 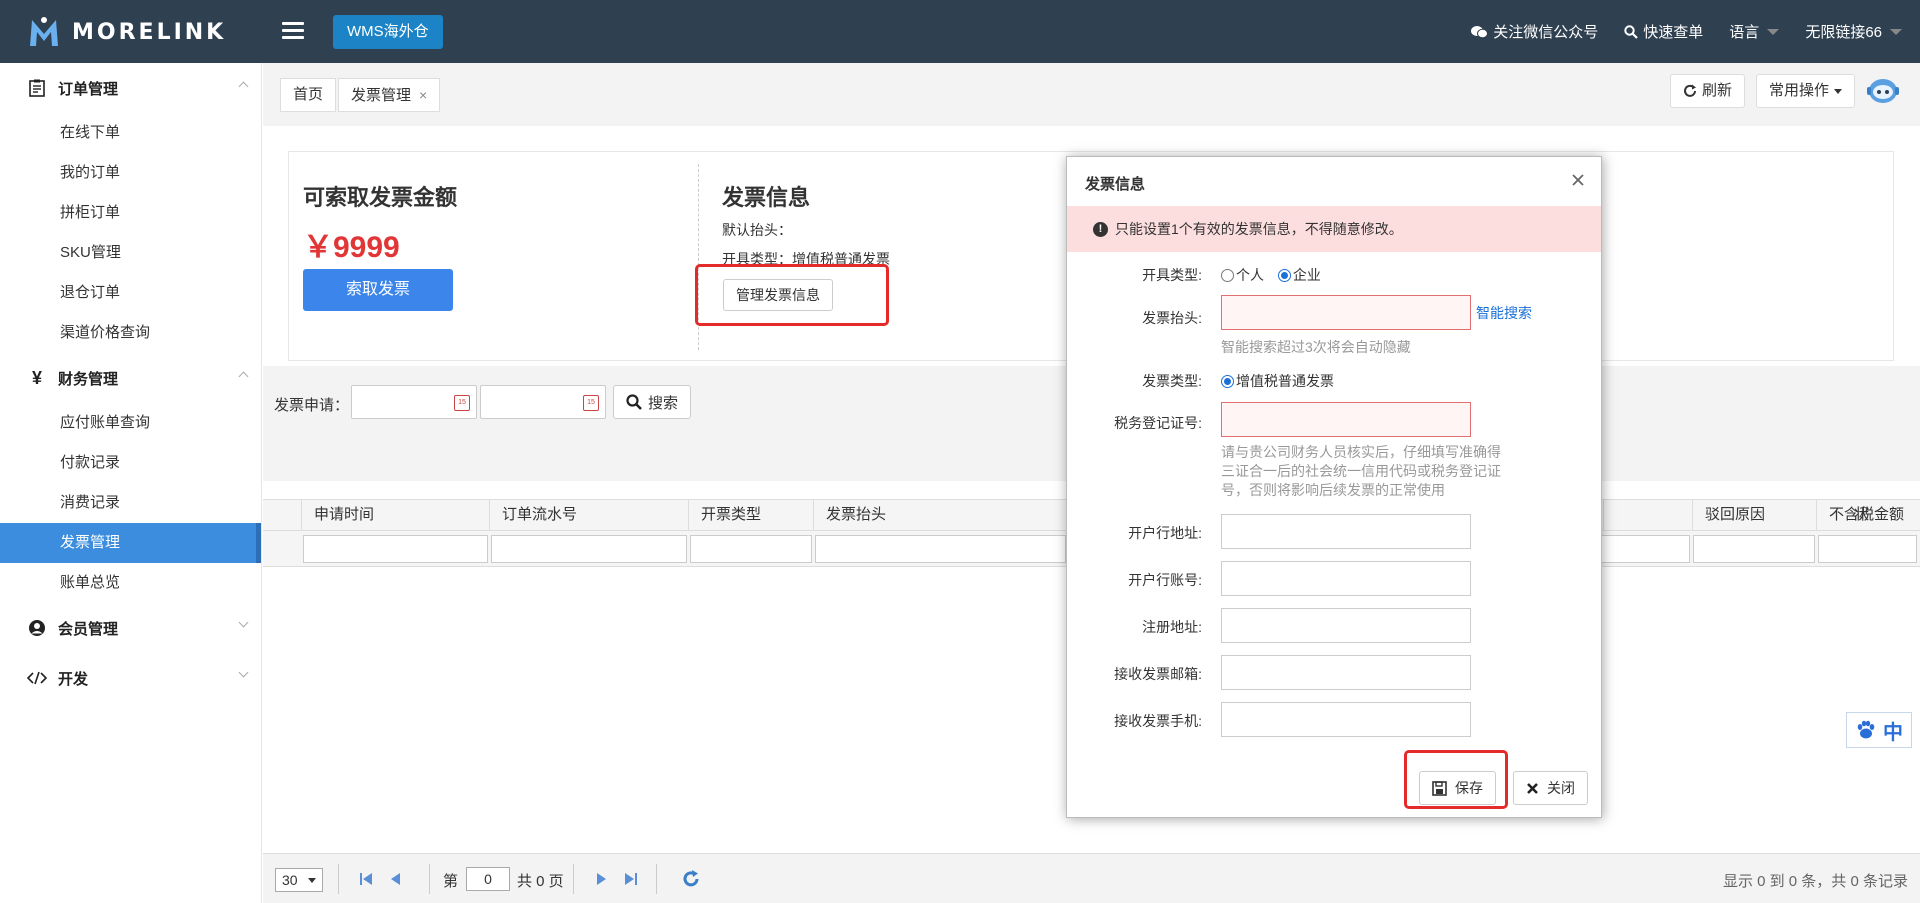 What do you see at coordinates (414, 402) in the screenshot?
I see `date-from-input: 15` at bounding box center [414, 402].